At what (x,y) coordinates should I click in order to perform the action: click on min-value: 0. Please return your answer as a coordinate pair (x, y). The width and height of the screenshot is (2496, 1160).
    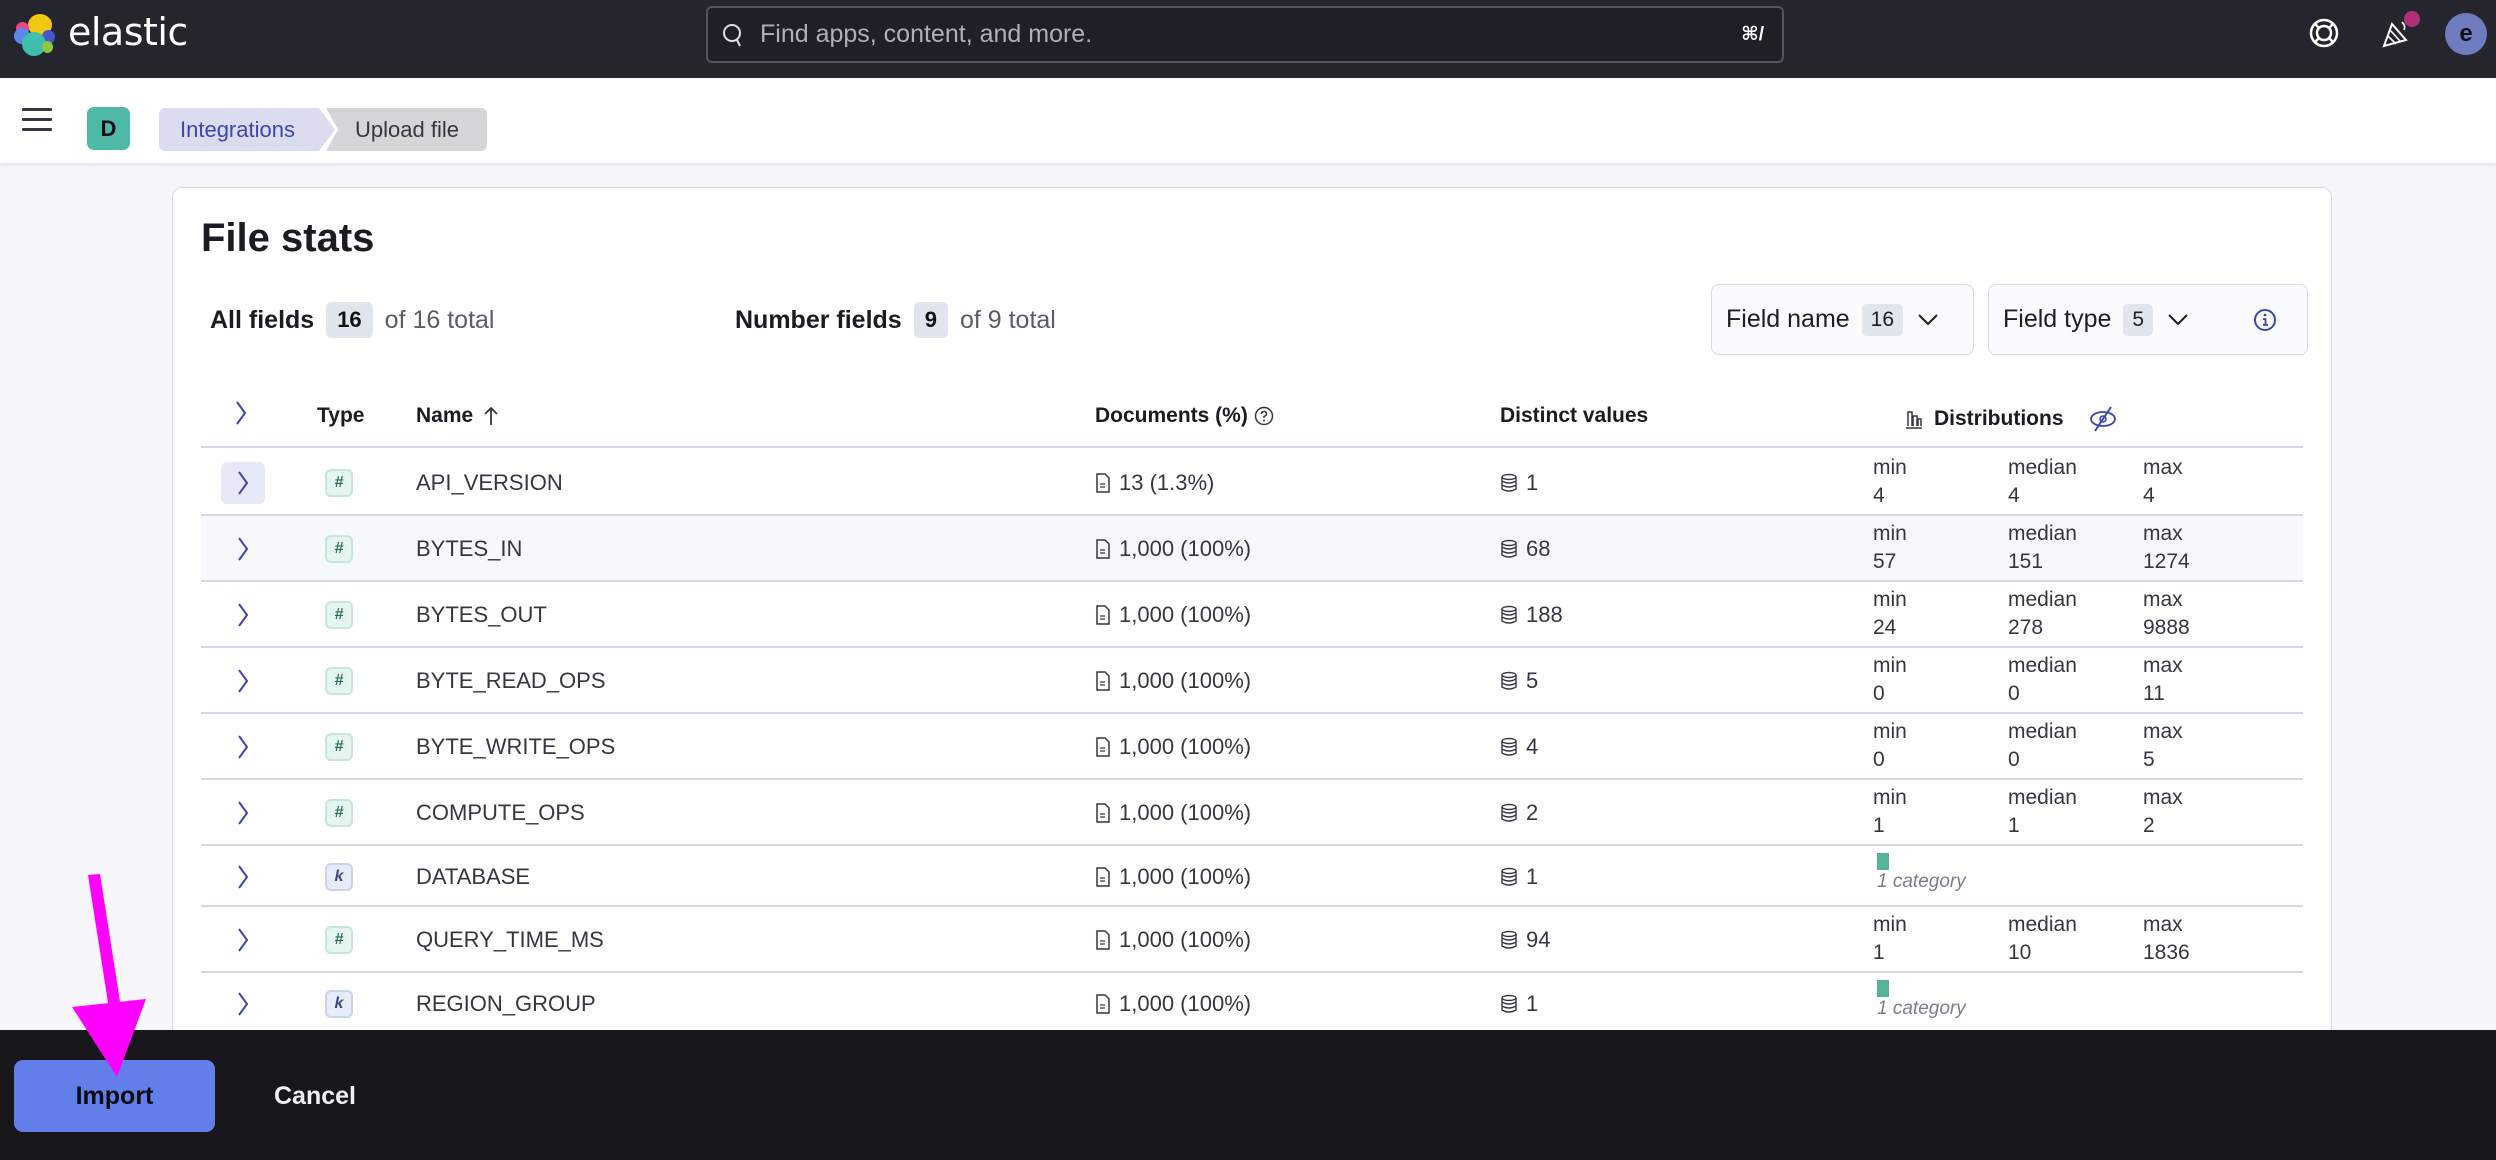
    Looking at the image, I should click on (1879, 759).